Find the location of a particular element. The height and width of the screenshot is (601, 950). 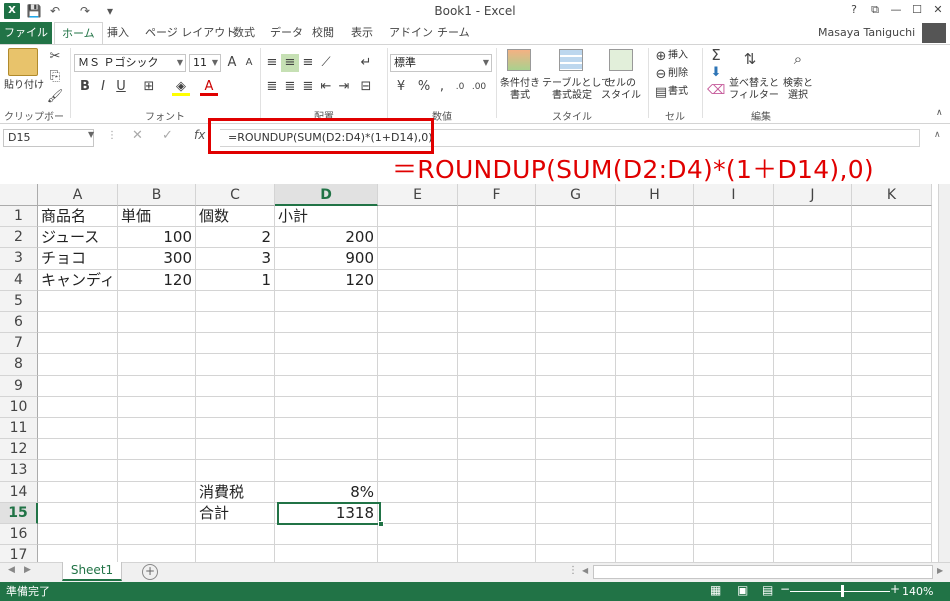

insert-cells-button: 挿入 is located at coordinates (678, 56).